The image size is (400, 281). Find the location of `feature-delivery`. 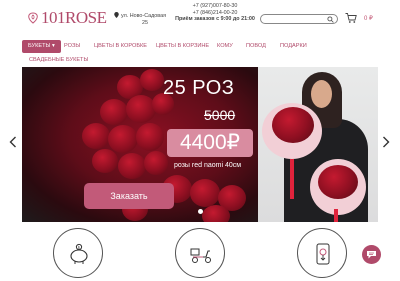

feature-delivery is located at coordinates (200, 253).